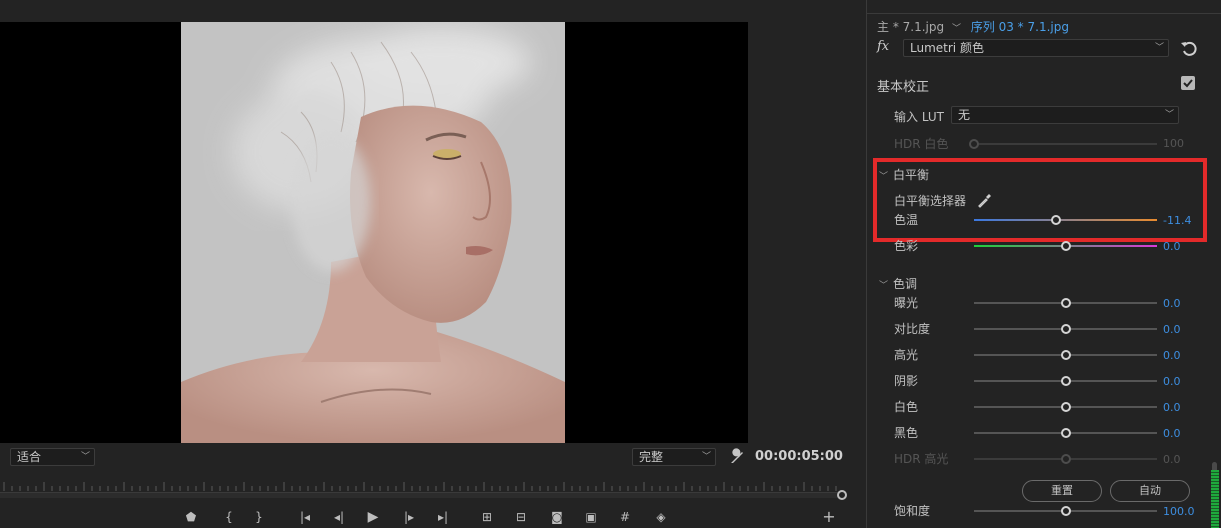  Describe the element at coordinates (1172, 433) in the screenshot. I see `blacks-value: 0.0` at that location.